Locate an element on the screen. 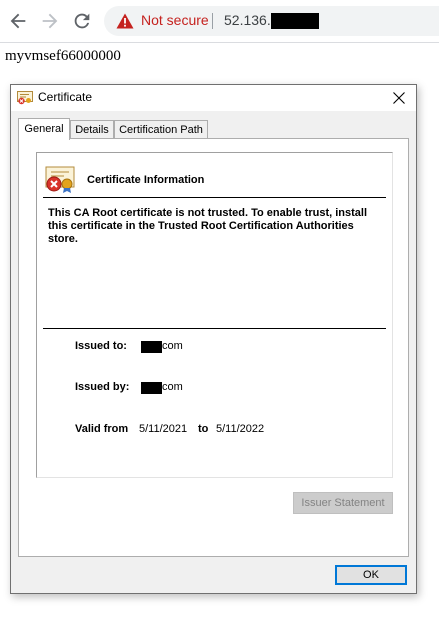 The height and width of the screenshot is (629, 439). issued-by-redaction is located at coordinates (151, 388).